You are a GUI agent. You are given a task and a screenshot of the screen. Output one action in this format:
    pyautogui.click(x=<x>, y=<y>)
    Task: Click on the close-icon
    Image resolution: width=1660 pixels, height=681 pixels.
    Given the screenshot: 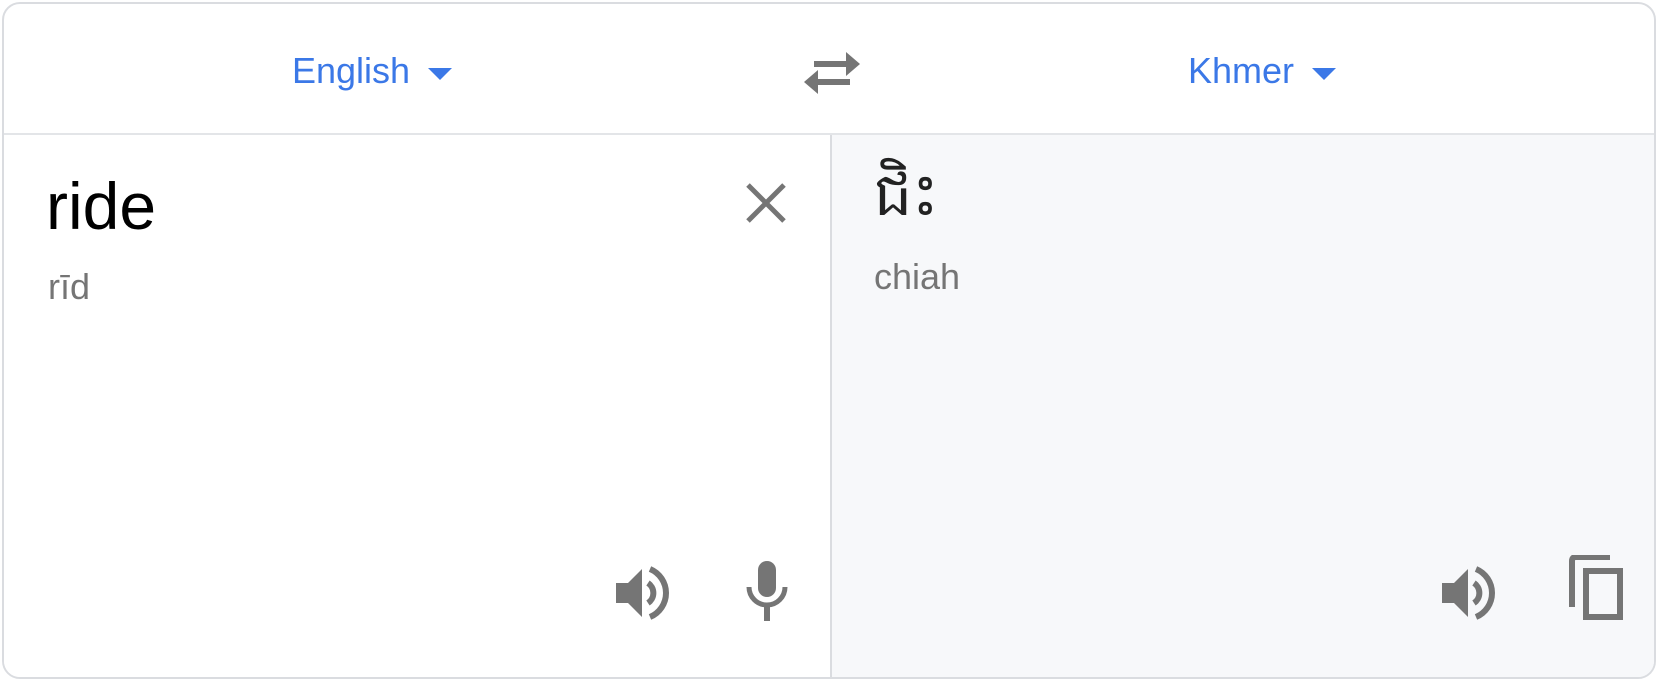 What is the action you would take?
    pyautogui.click(x=766, y=203)
    